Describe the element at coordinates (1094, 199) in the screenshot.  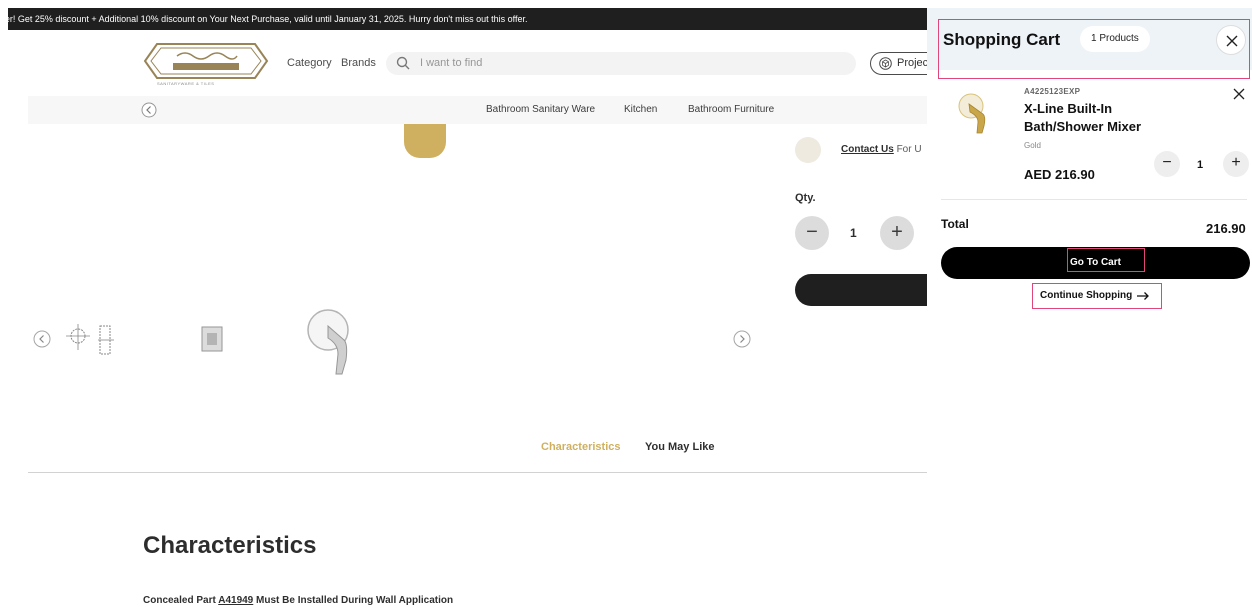
I see `cart-item-divider` at that location.